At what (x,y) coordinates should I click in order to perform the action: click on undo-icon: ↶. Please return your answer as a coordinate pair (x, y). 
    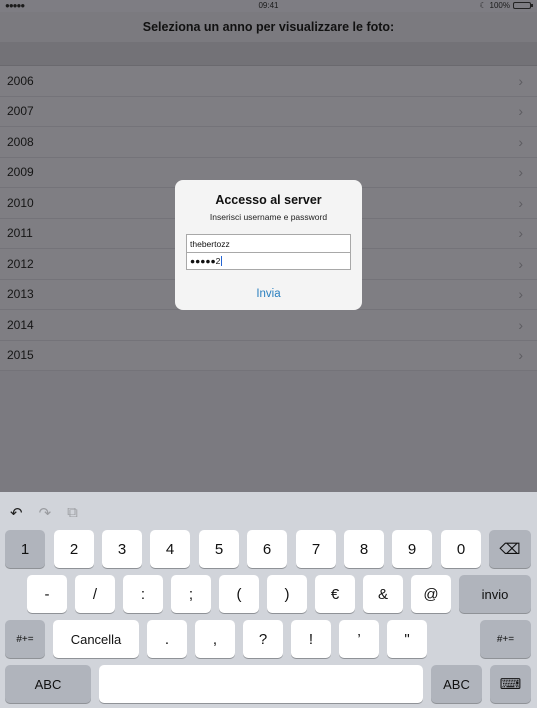
    Looking at the image, I should click on (16, 513).